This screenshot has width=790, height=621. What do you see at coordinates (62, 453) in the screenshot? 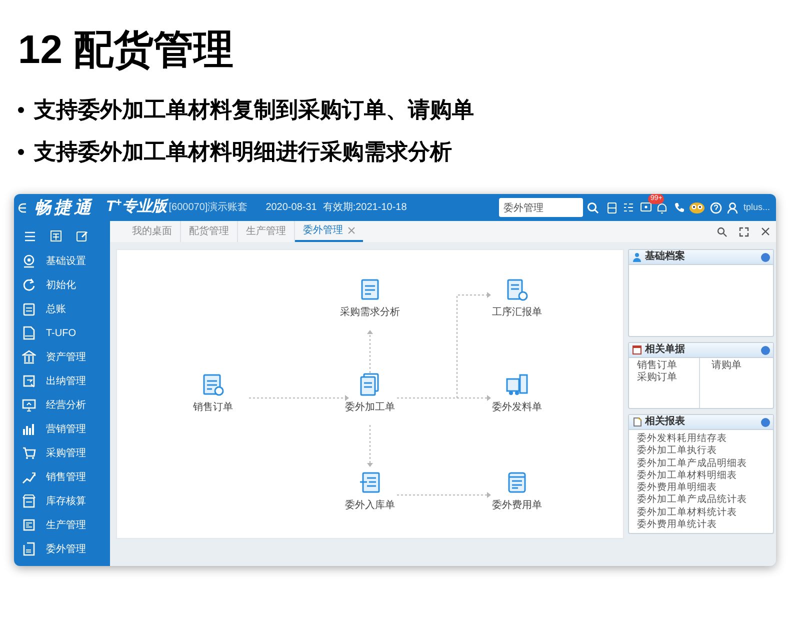
I see `sidebar-item: 采购管理` at bounding box center [62, 453].